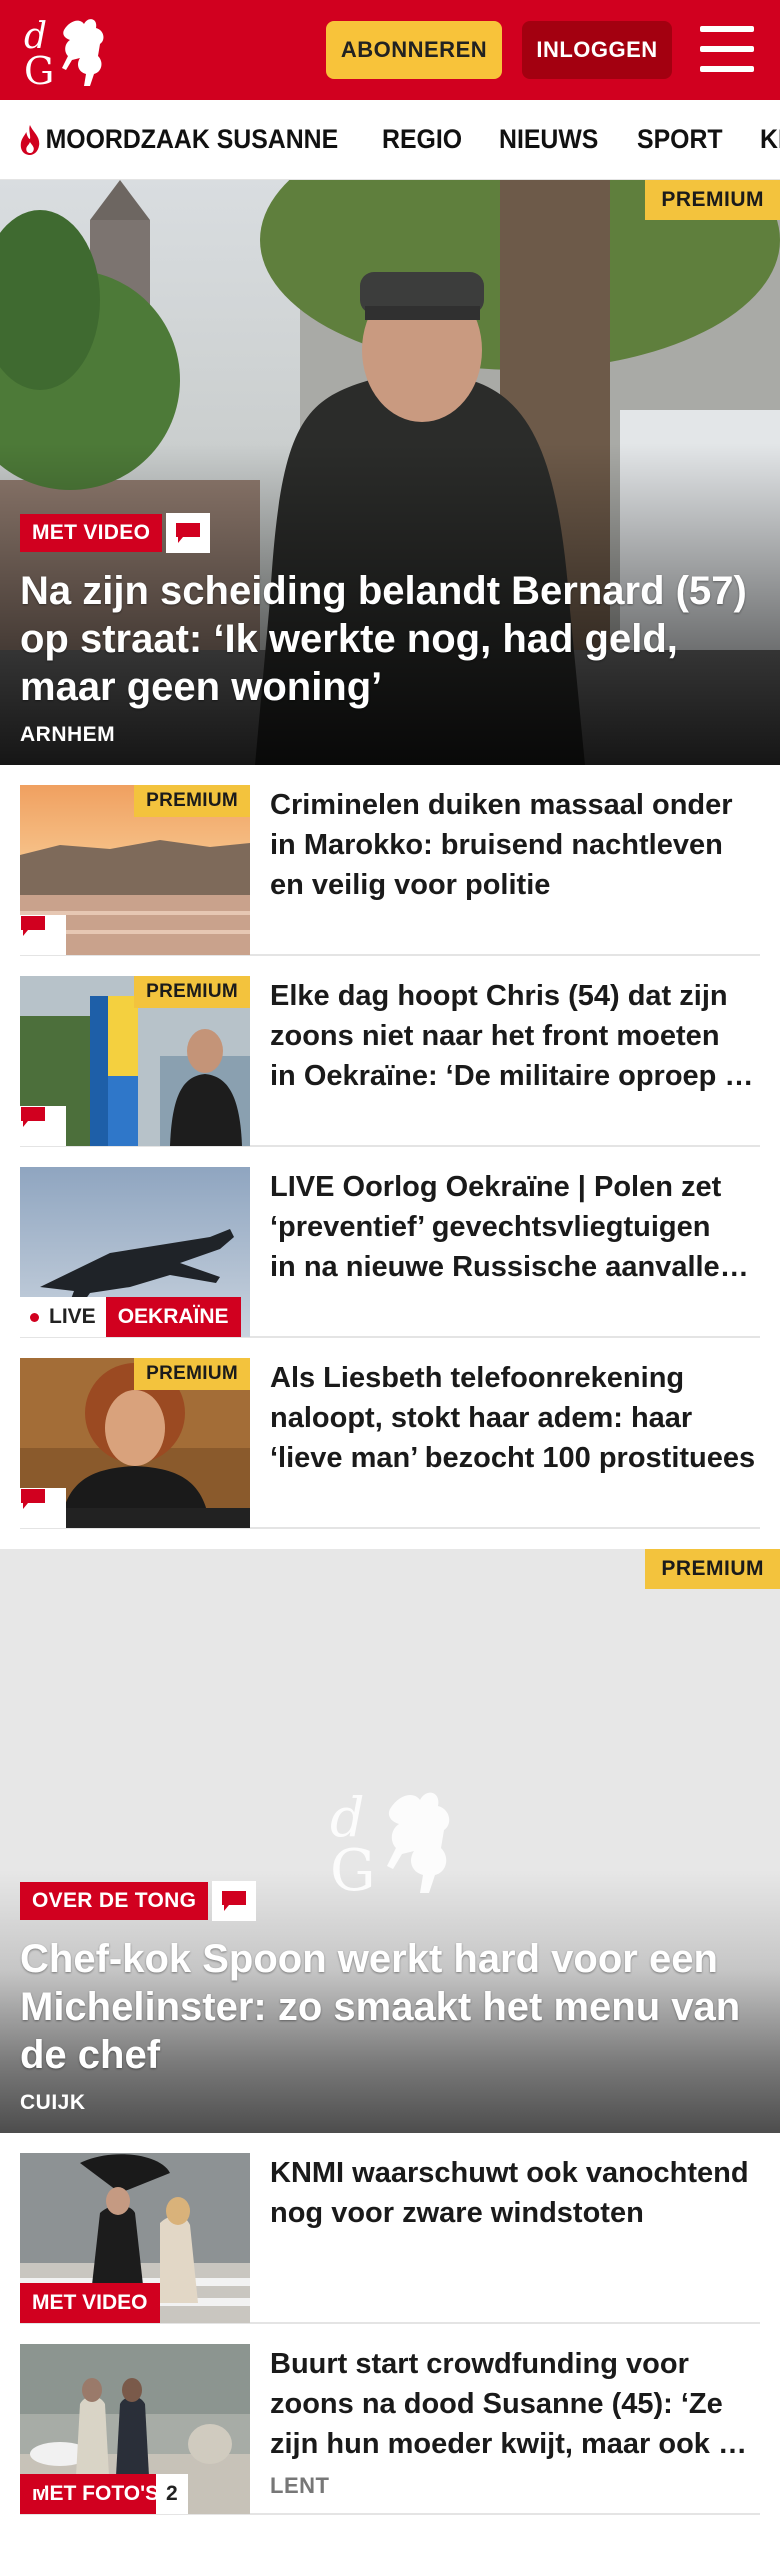 This screenshot has height=2560, width=780. What do you see at coordinates (64, 53) in the screenshot?
I see `dg-logo-icon: d G` at bounding box center [64, 53].